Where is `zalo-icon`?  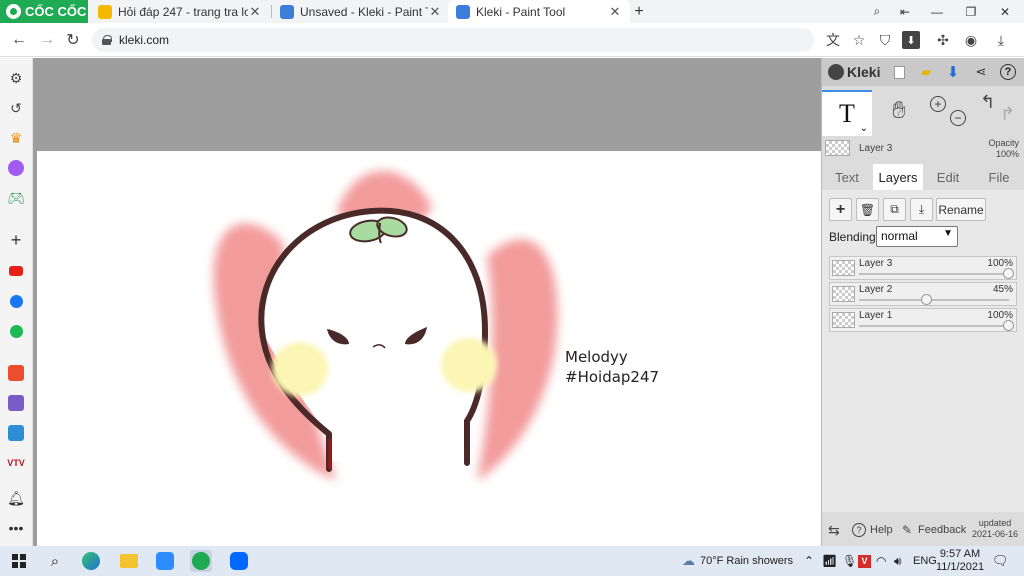
zalo-icon is located at coordinates (239, 561).